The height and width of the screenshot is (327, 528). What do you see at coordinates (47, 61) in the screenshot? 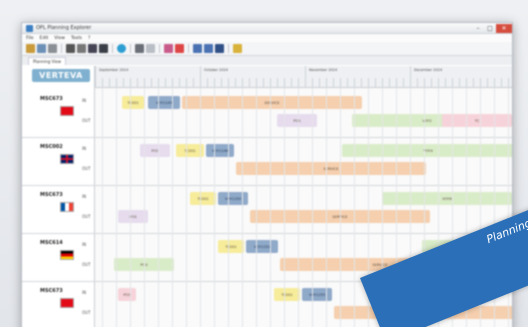
I see `tab-planning-view: Planning View` at bounding box center [47, 61].